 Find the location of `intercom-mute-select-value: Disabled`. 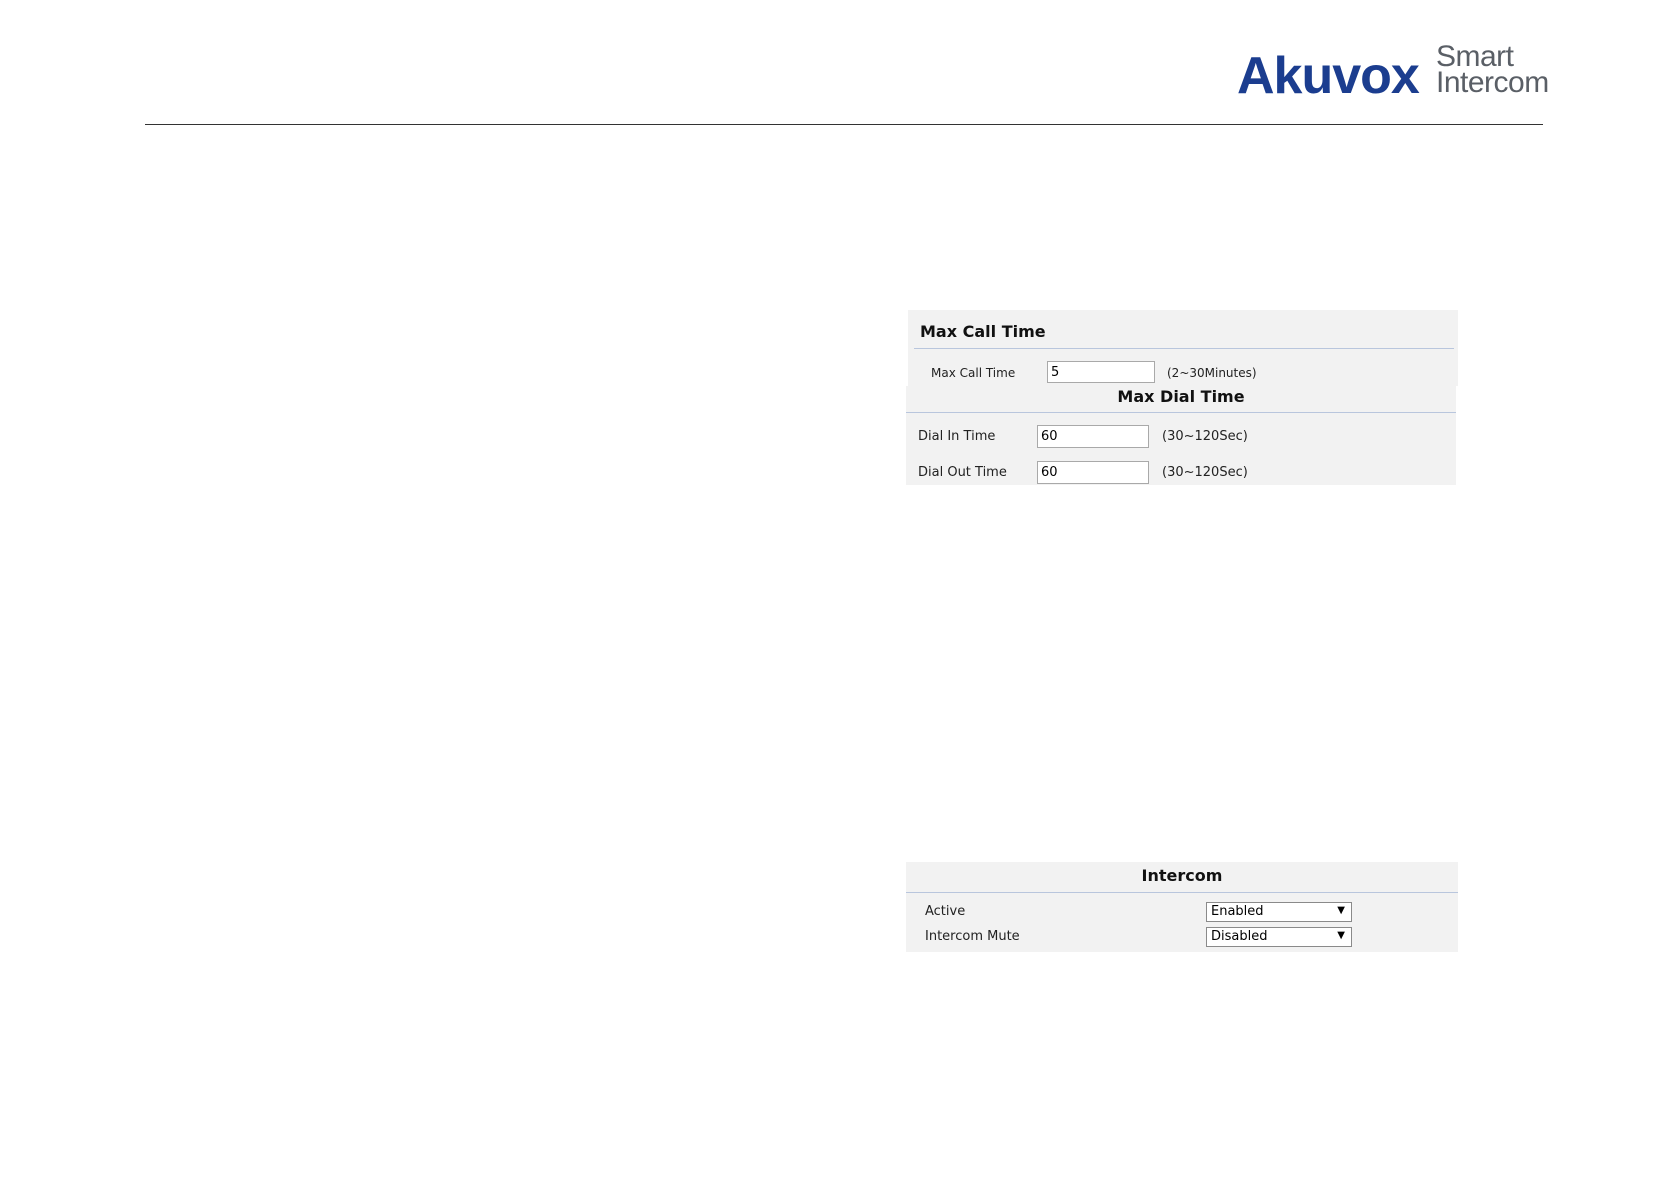

intercom-mute-select-value: Disabled is located at coordinates (1239, 936).